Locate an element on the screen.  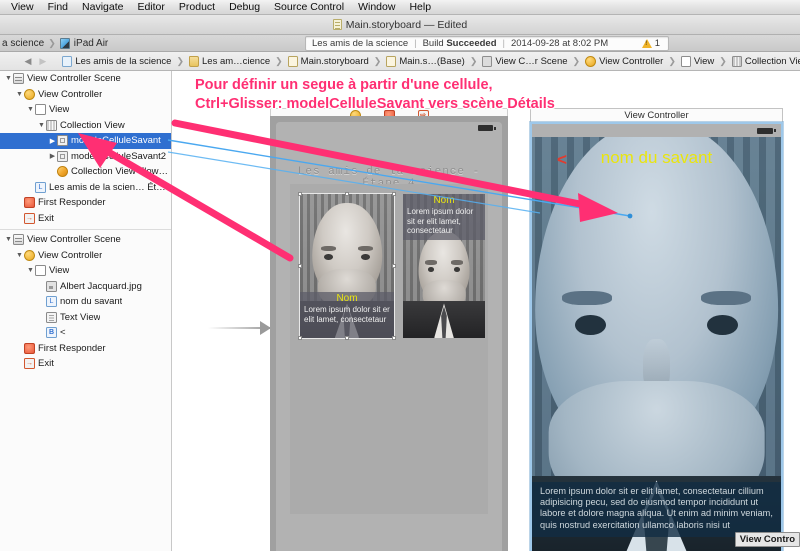
breadcrumb-label: Les amis de la science is located at coordinates (123, 61).